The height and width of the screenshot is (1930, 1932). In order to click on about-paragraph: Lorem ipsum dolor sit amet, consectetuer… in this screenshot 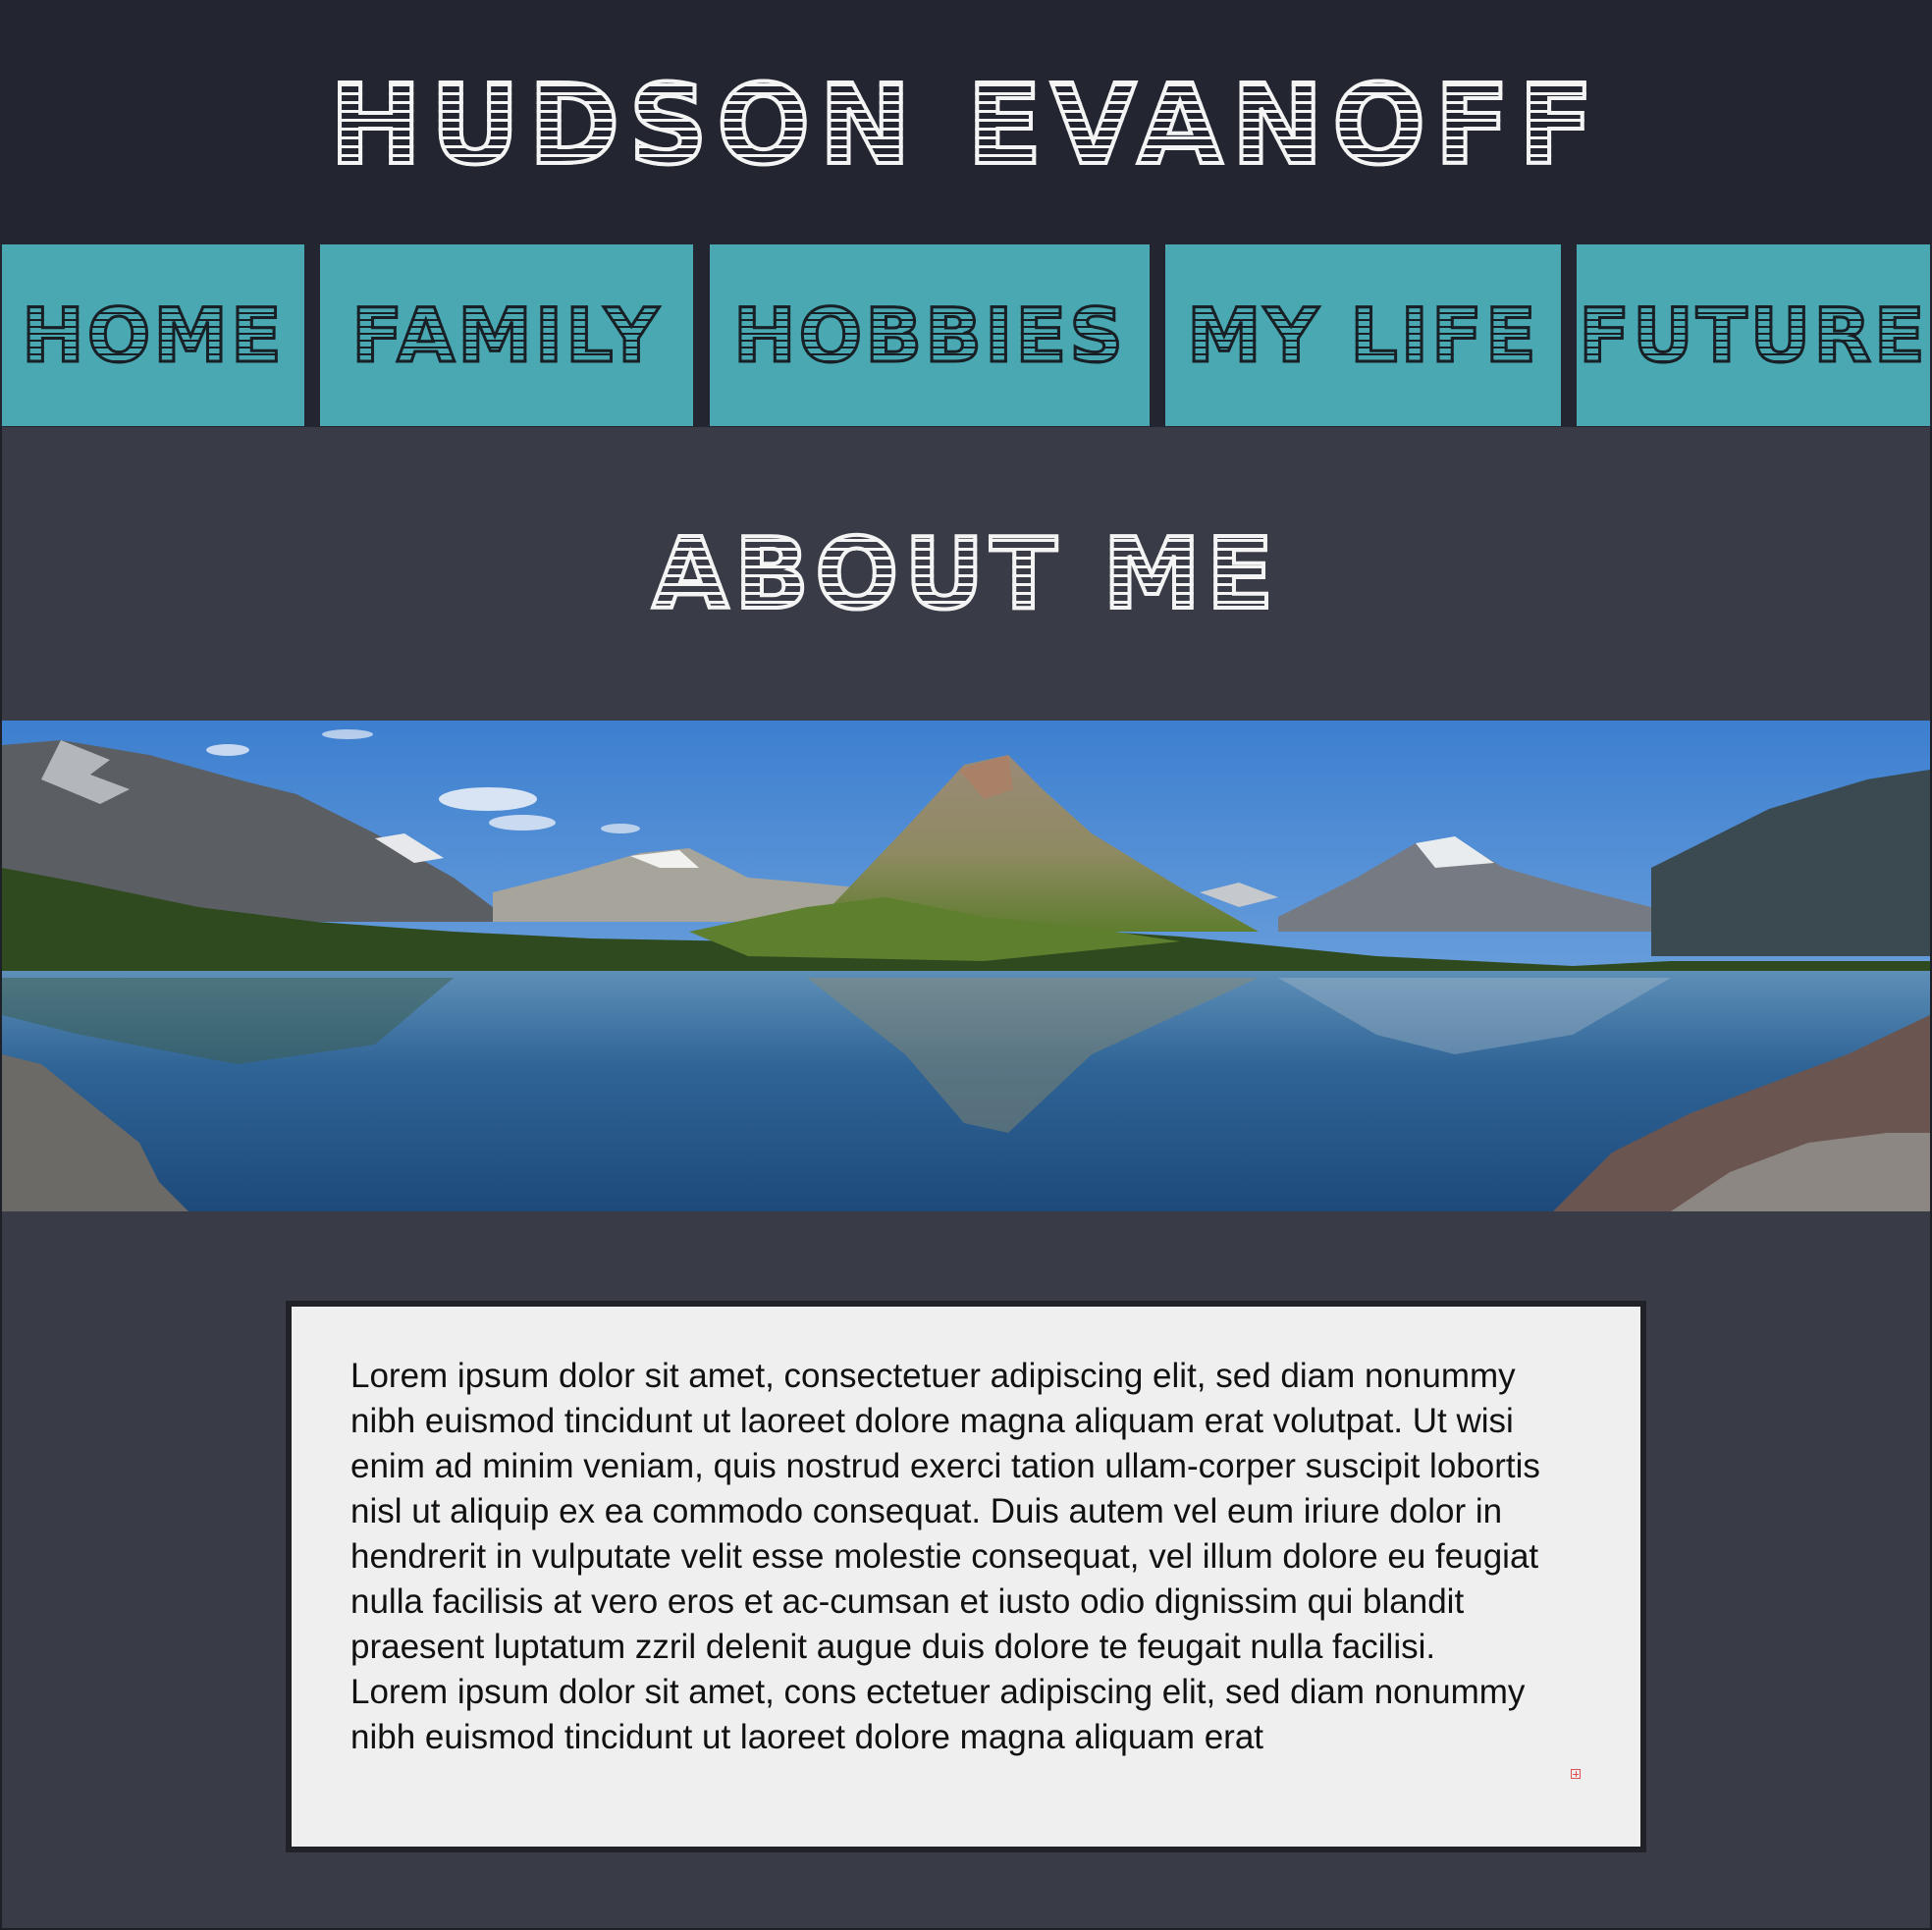, I will do `click(945, 1511)`.